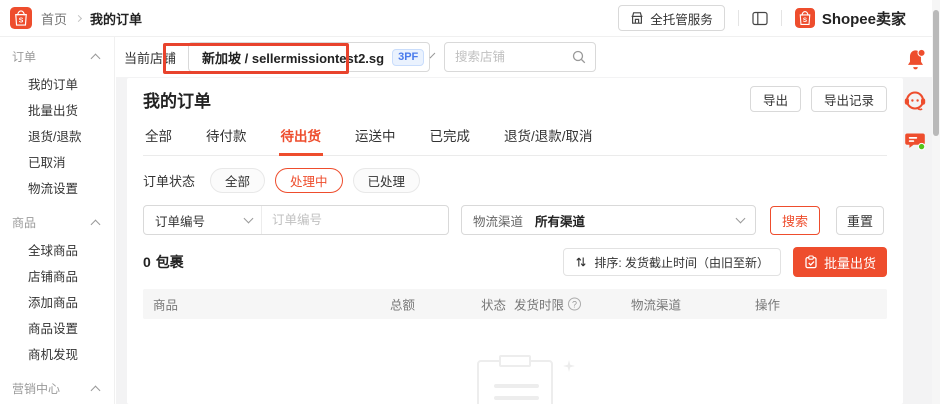 The image size is (940, 404). I want to click on sort-selector: 排序: 发货截止时间（由旧至新）, so click(672, 262).